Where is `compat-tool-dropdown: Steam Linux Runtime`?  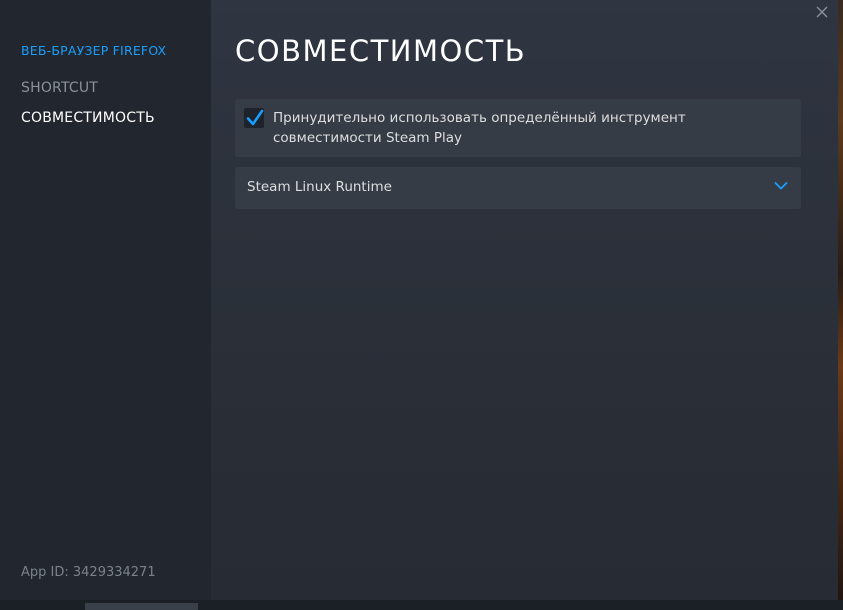
compat-tool-dropdown: Steam Linux Runtime is located at coordinates (518, 188).